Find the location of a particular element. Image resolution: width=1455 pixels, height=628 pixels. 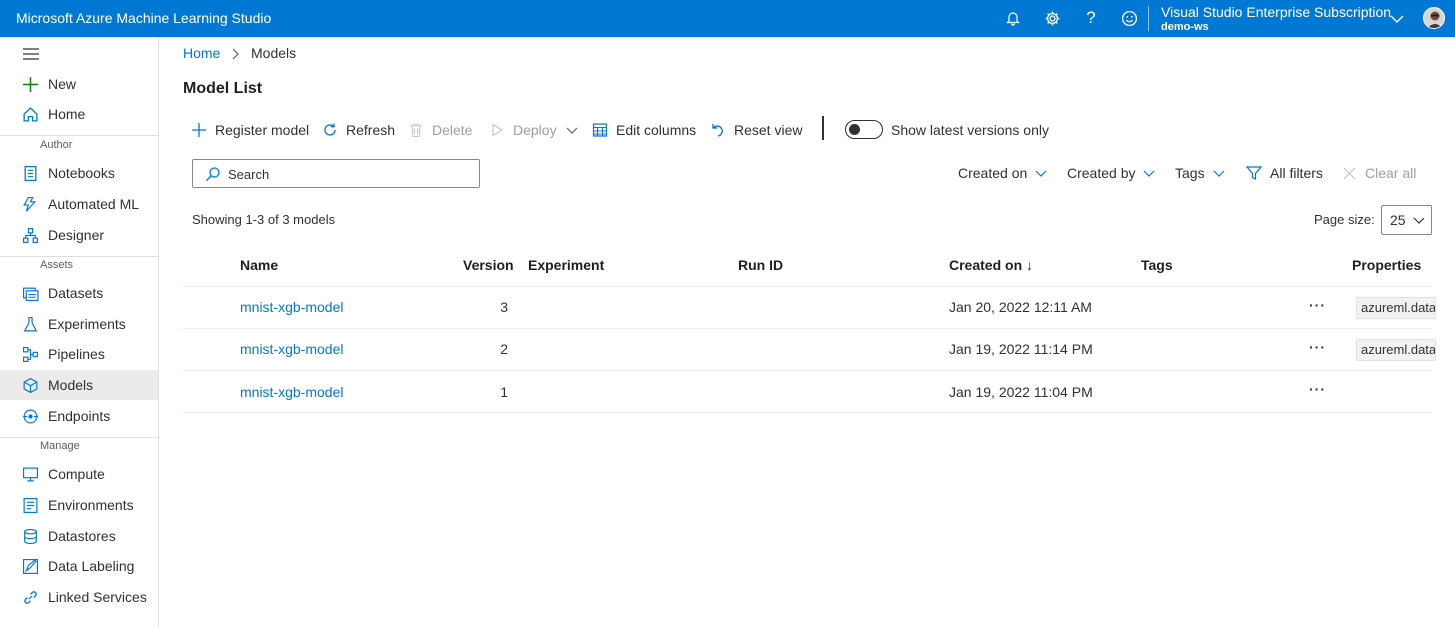

column-header-version: Version is located at coordinates (488, 265).